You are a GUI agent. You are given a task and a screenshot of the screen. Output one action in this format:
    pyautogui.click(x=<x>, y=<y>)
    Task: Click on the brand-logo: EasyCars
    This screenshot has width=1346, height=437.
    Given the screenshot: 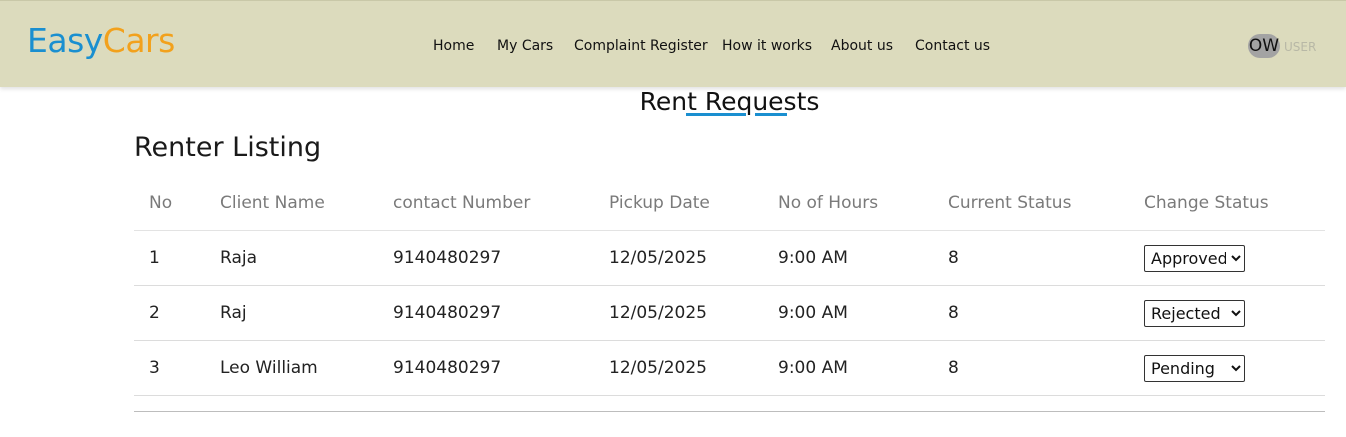 What is the action you would take?
    pyautogui.click(x=101, y=41)
    